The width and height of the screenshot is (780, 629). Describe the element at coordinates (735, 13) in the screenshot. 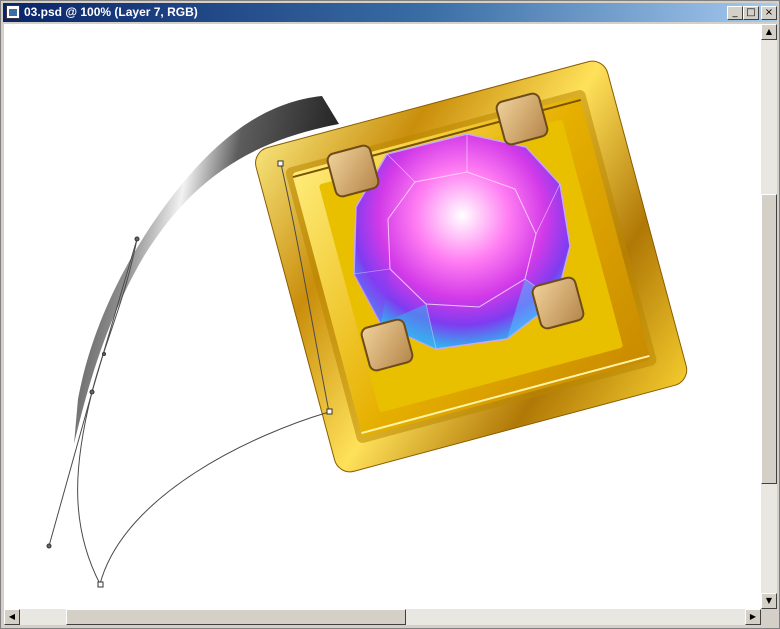

I see `minimize-button: _` at that location.